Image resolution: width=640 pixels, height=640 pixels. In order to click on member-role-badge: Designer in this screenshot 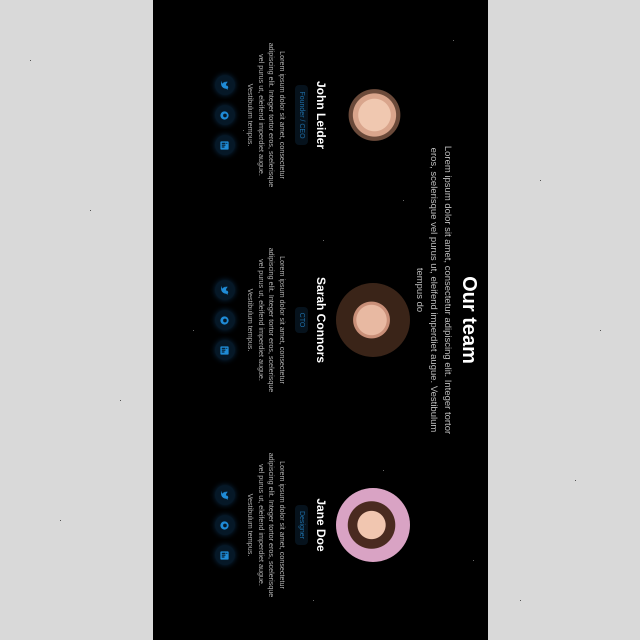, I will do `click(301, 524)`.